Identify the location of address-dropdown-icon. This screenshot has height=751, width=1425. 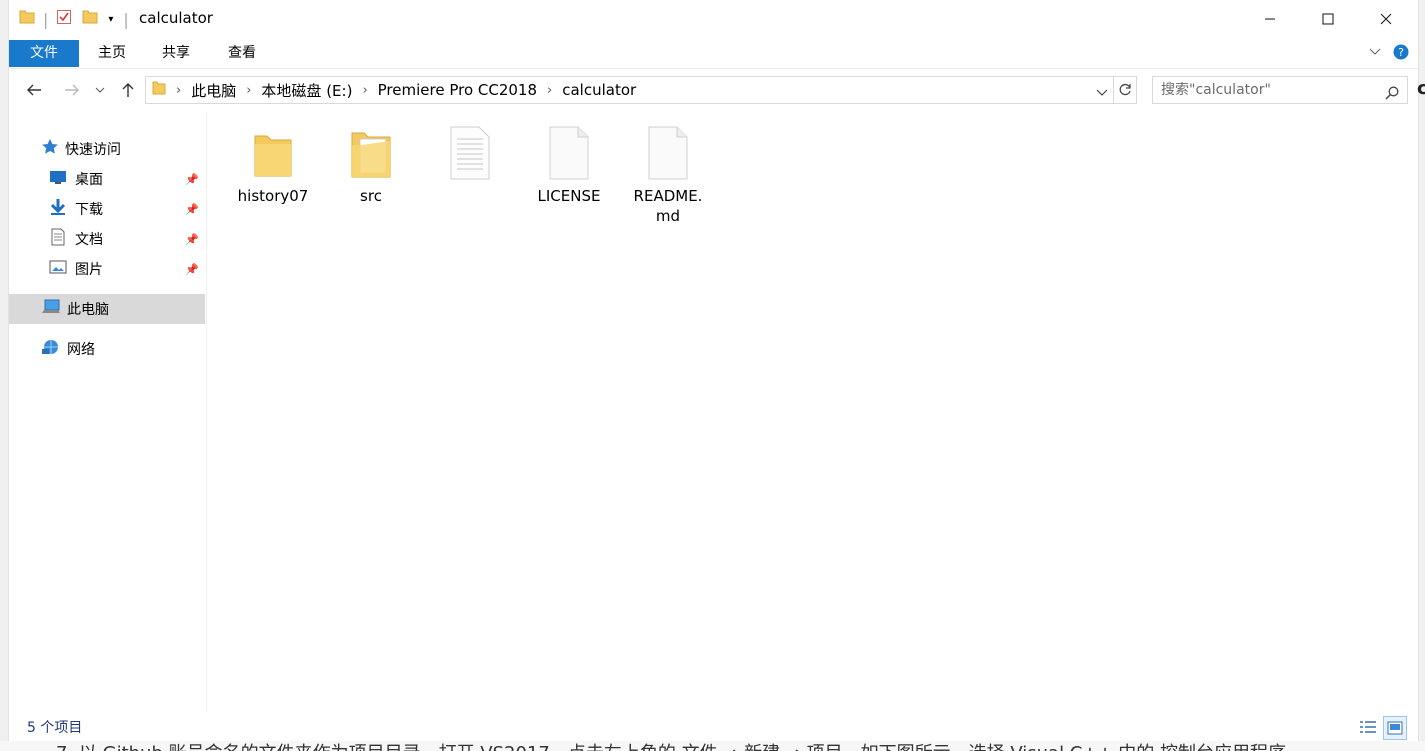
(1102, 93).